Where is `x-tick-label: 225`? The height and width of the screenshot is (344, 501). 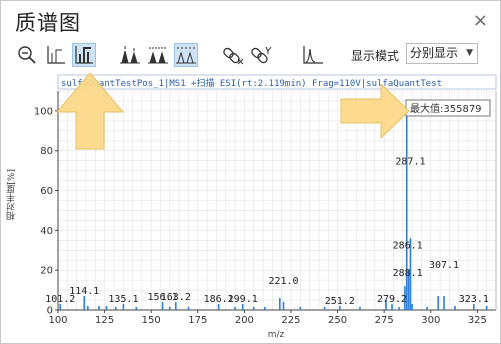 x-tick-label: 225 is located at coordinates (290, 320).